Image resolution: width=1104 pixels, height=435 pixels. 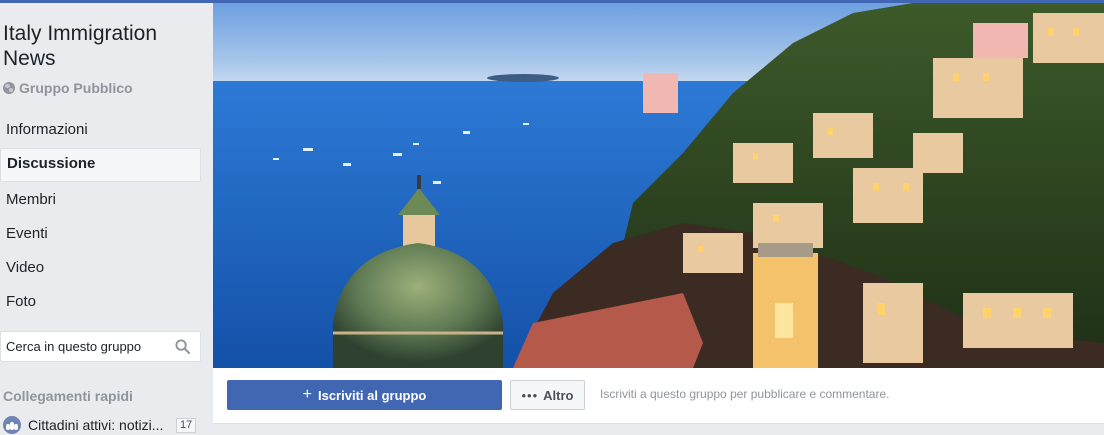 I want to click on join-group-button: + Iscriviti al gruppo, so click(x=364, y=395).